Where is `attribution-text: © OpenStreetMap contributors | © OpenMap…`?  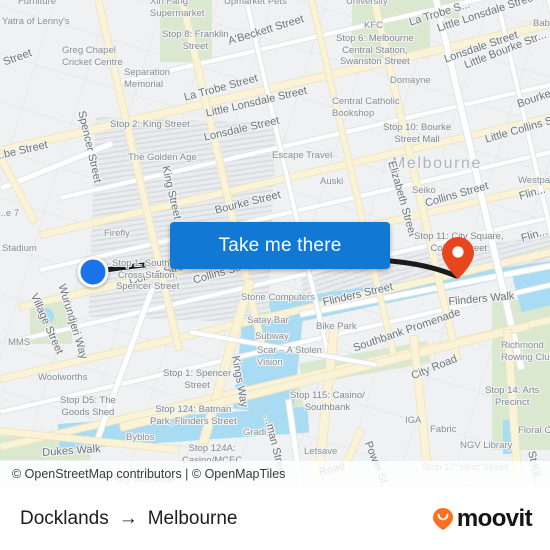 attribution-text: © OpenStreetMap contributors | © OpenMap… is located at coordinates (148, 474).